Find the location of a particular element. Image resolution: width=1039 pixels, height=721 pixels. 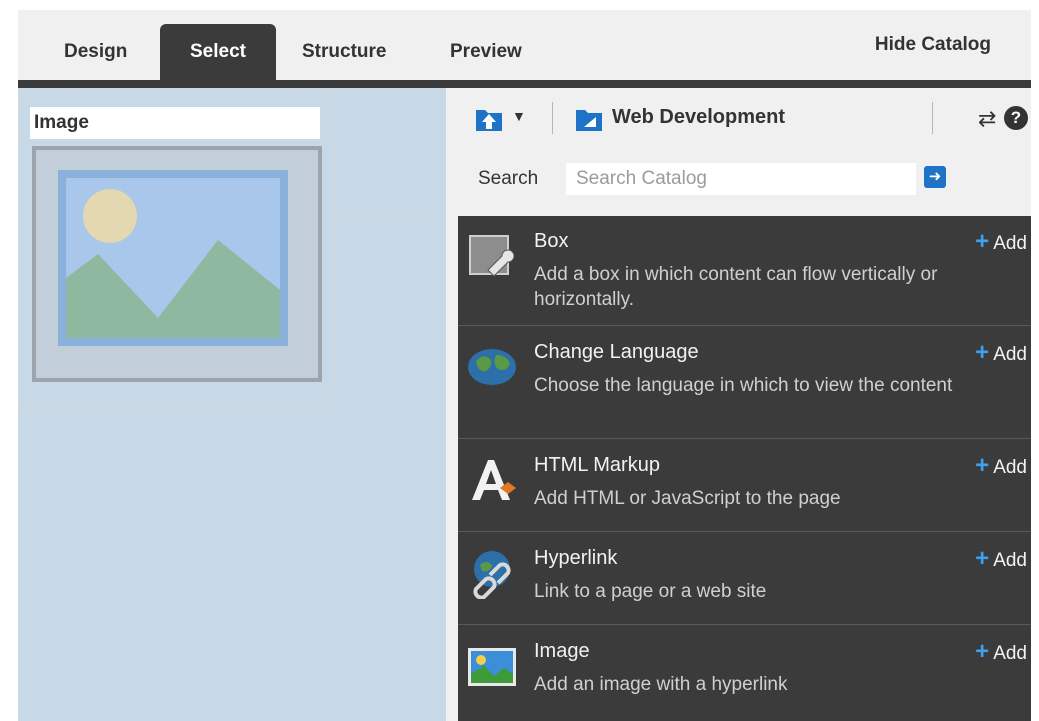

image-icon is located at coordinates (492, 666).